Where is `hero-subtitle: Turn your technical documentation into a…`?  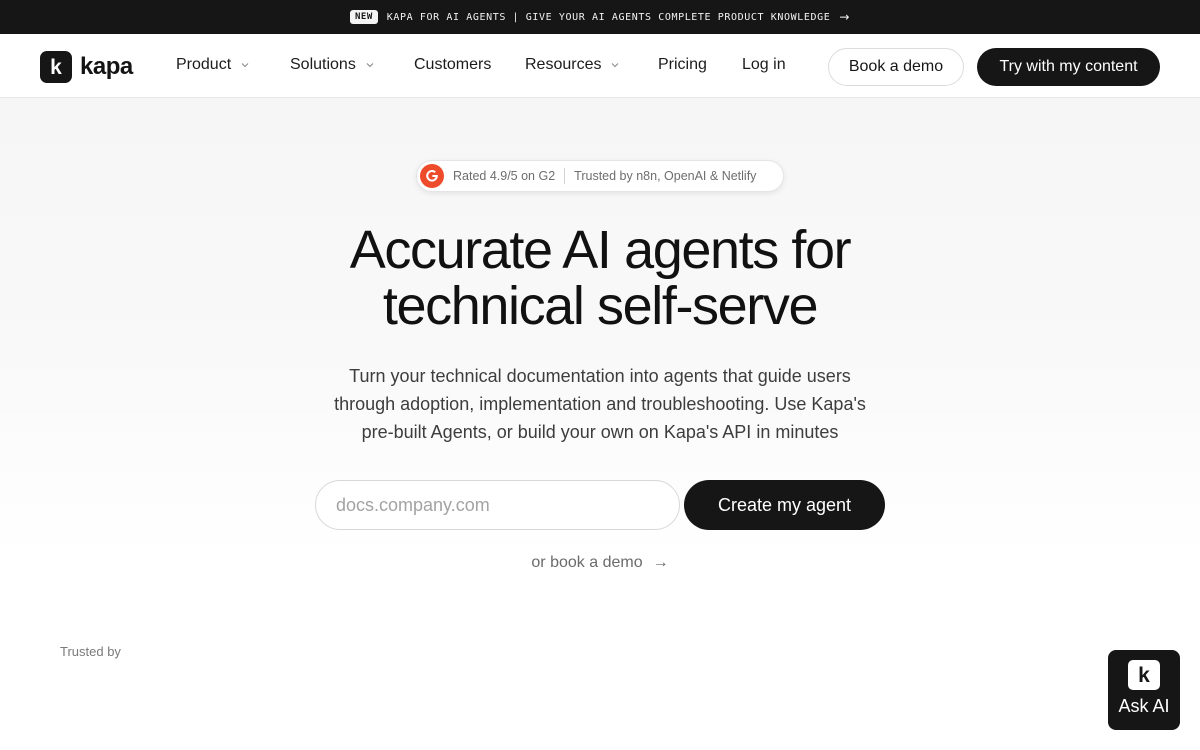
hero-subtitle: Turn your technical documentation into a… is located at coordinates (600, 404).